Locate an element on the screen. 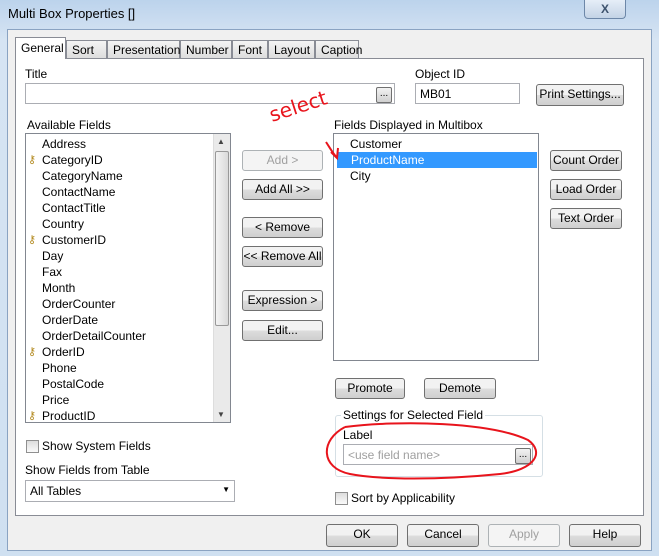  annotation-ellipse is located at coordinates (431, 451).